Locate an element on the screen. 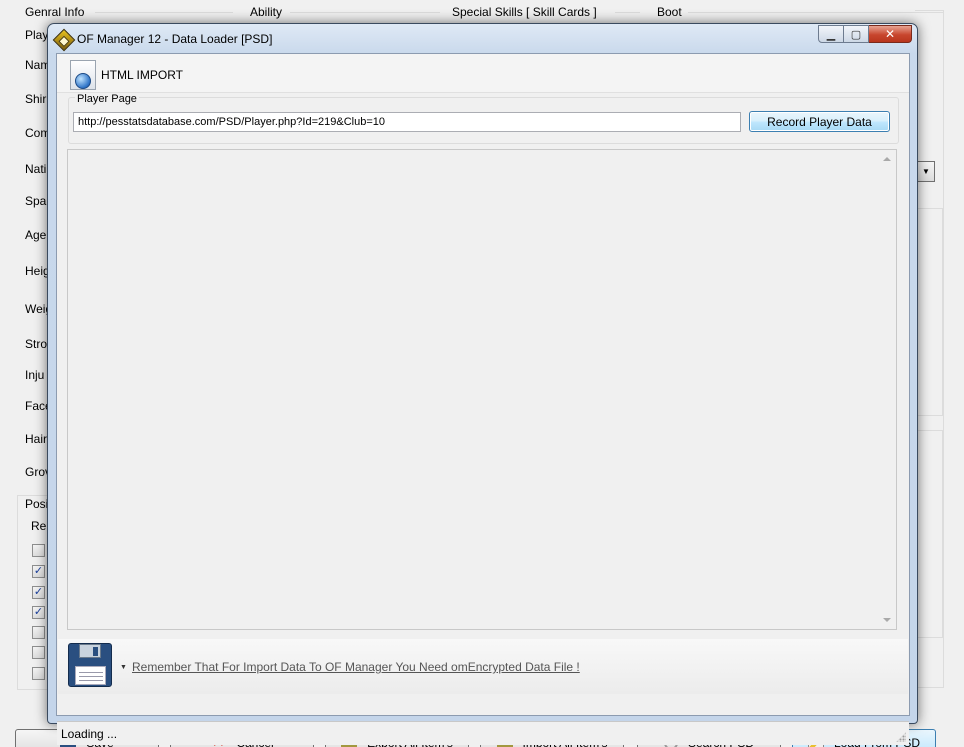 Image resolution: width=964 pixels, height=747 pixels. label-nationality: Nati is located at coordinates (36, 169).